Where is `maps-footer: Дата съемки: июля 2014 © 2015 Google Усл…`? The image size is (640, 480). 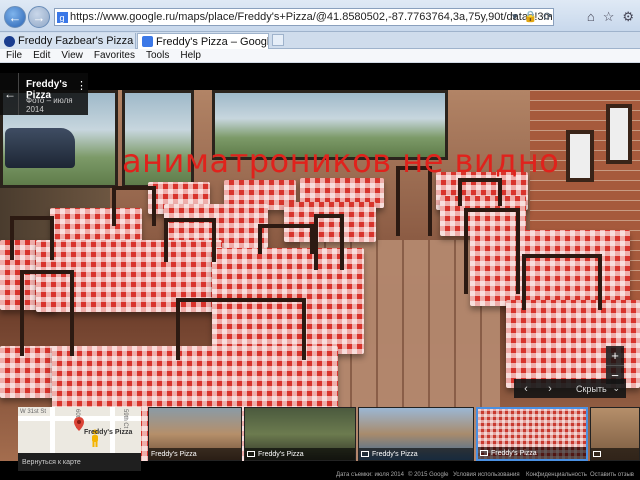
maps-footer: Дата съемки: июля 2014 © 2015 Google Усл… is located at coordinates (320, 475).